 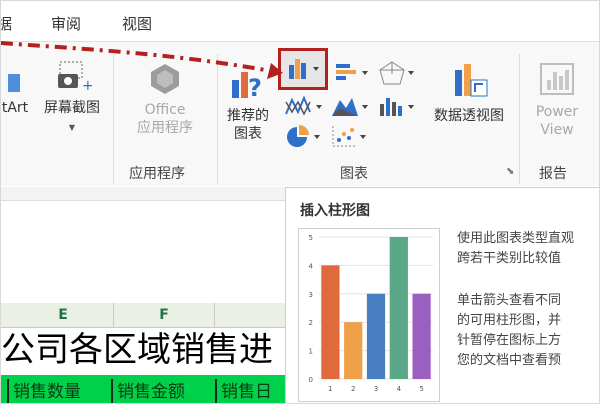 What do you see at coordinates (509, 300) in the screenshot?
I see `tooltip-line-3: 单击箭头查看不同` at bounding box center [509, 300].